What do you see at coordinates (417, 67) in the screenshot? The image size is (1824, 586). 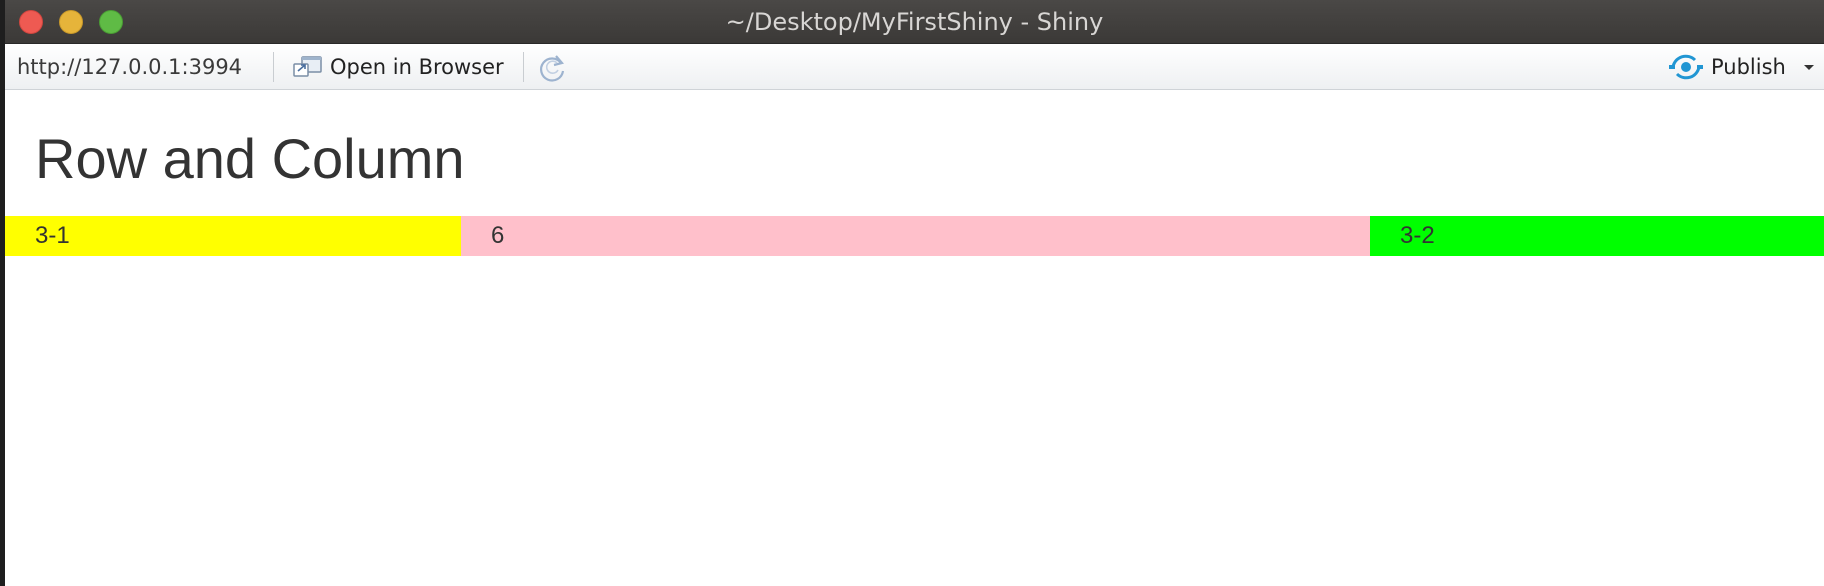 I see `open-in-browser-label: Open in Browser` at bounding box center [417, 67].